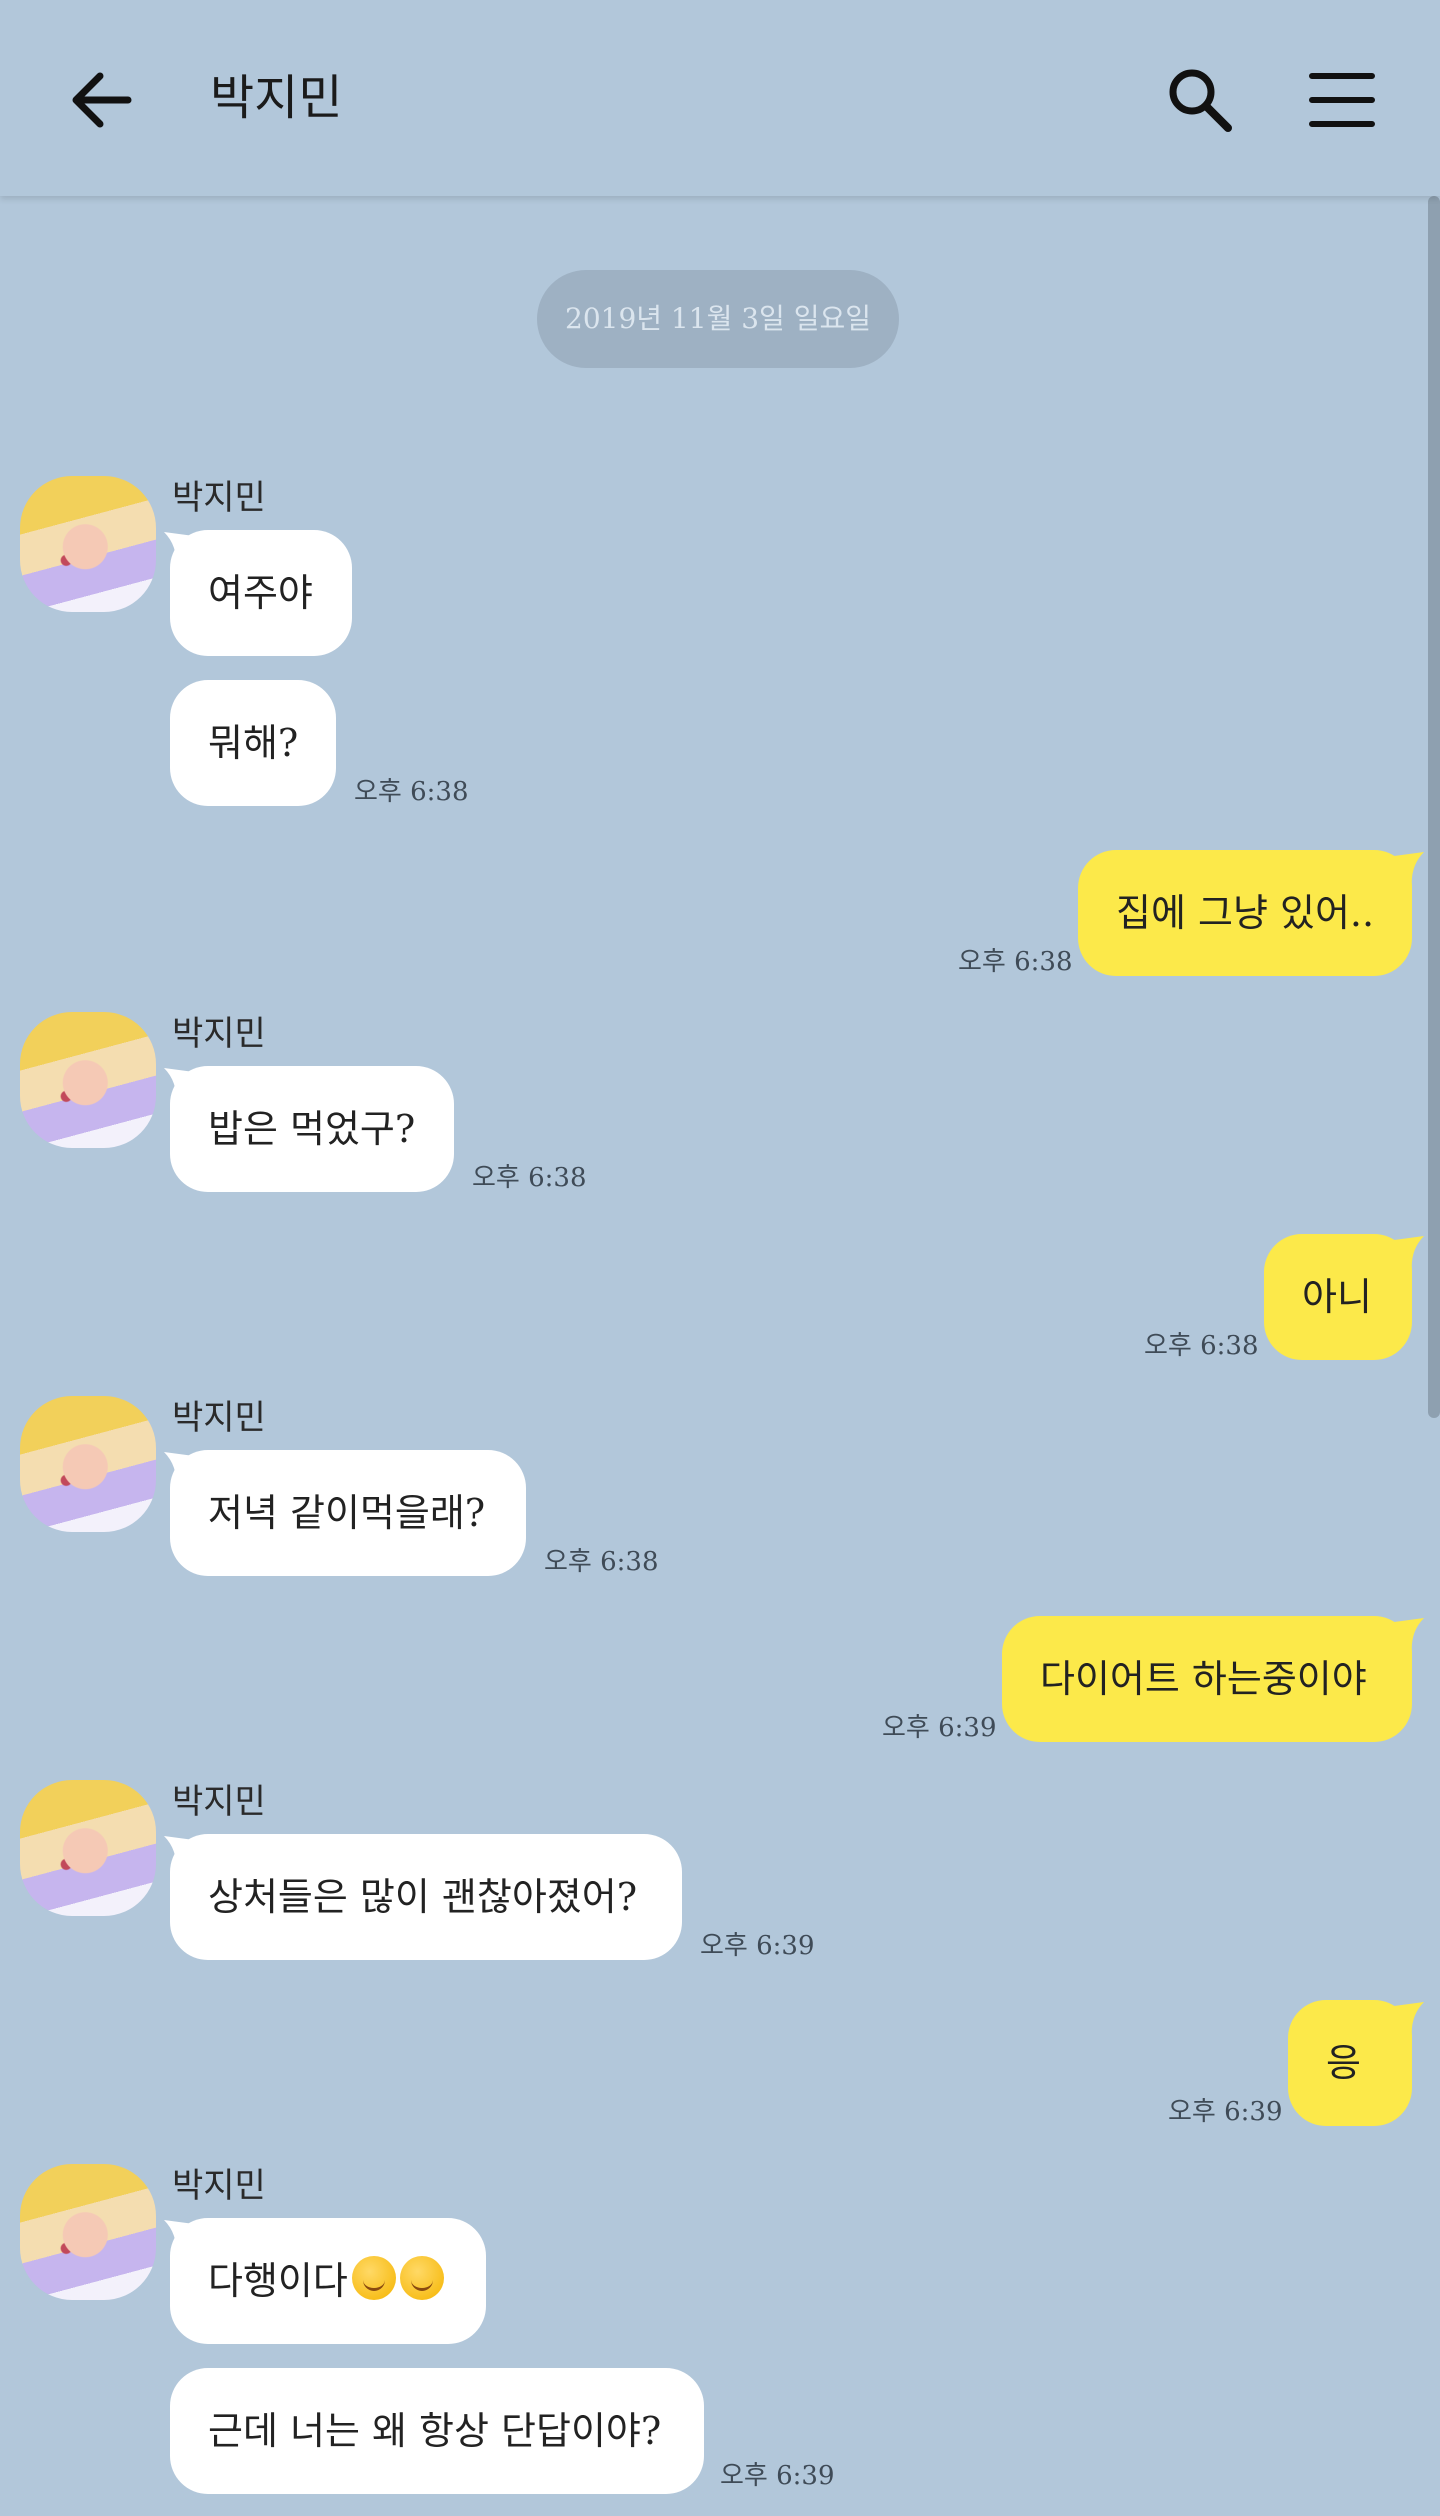 The width and height of the screenshot is (1440, 2516). What do you see at coordinates (426, 1897) in the screenshot?
I see `message-bubble-incoming: 상처들은 많이 괜찮아졌어?` at bounding box center [426, 1897].